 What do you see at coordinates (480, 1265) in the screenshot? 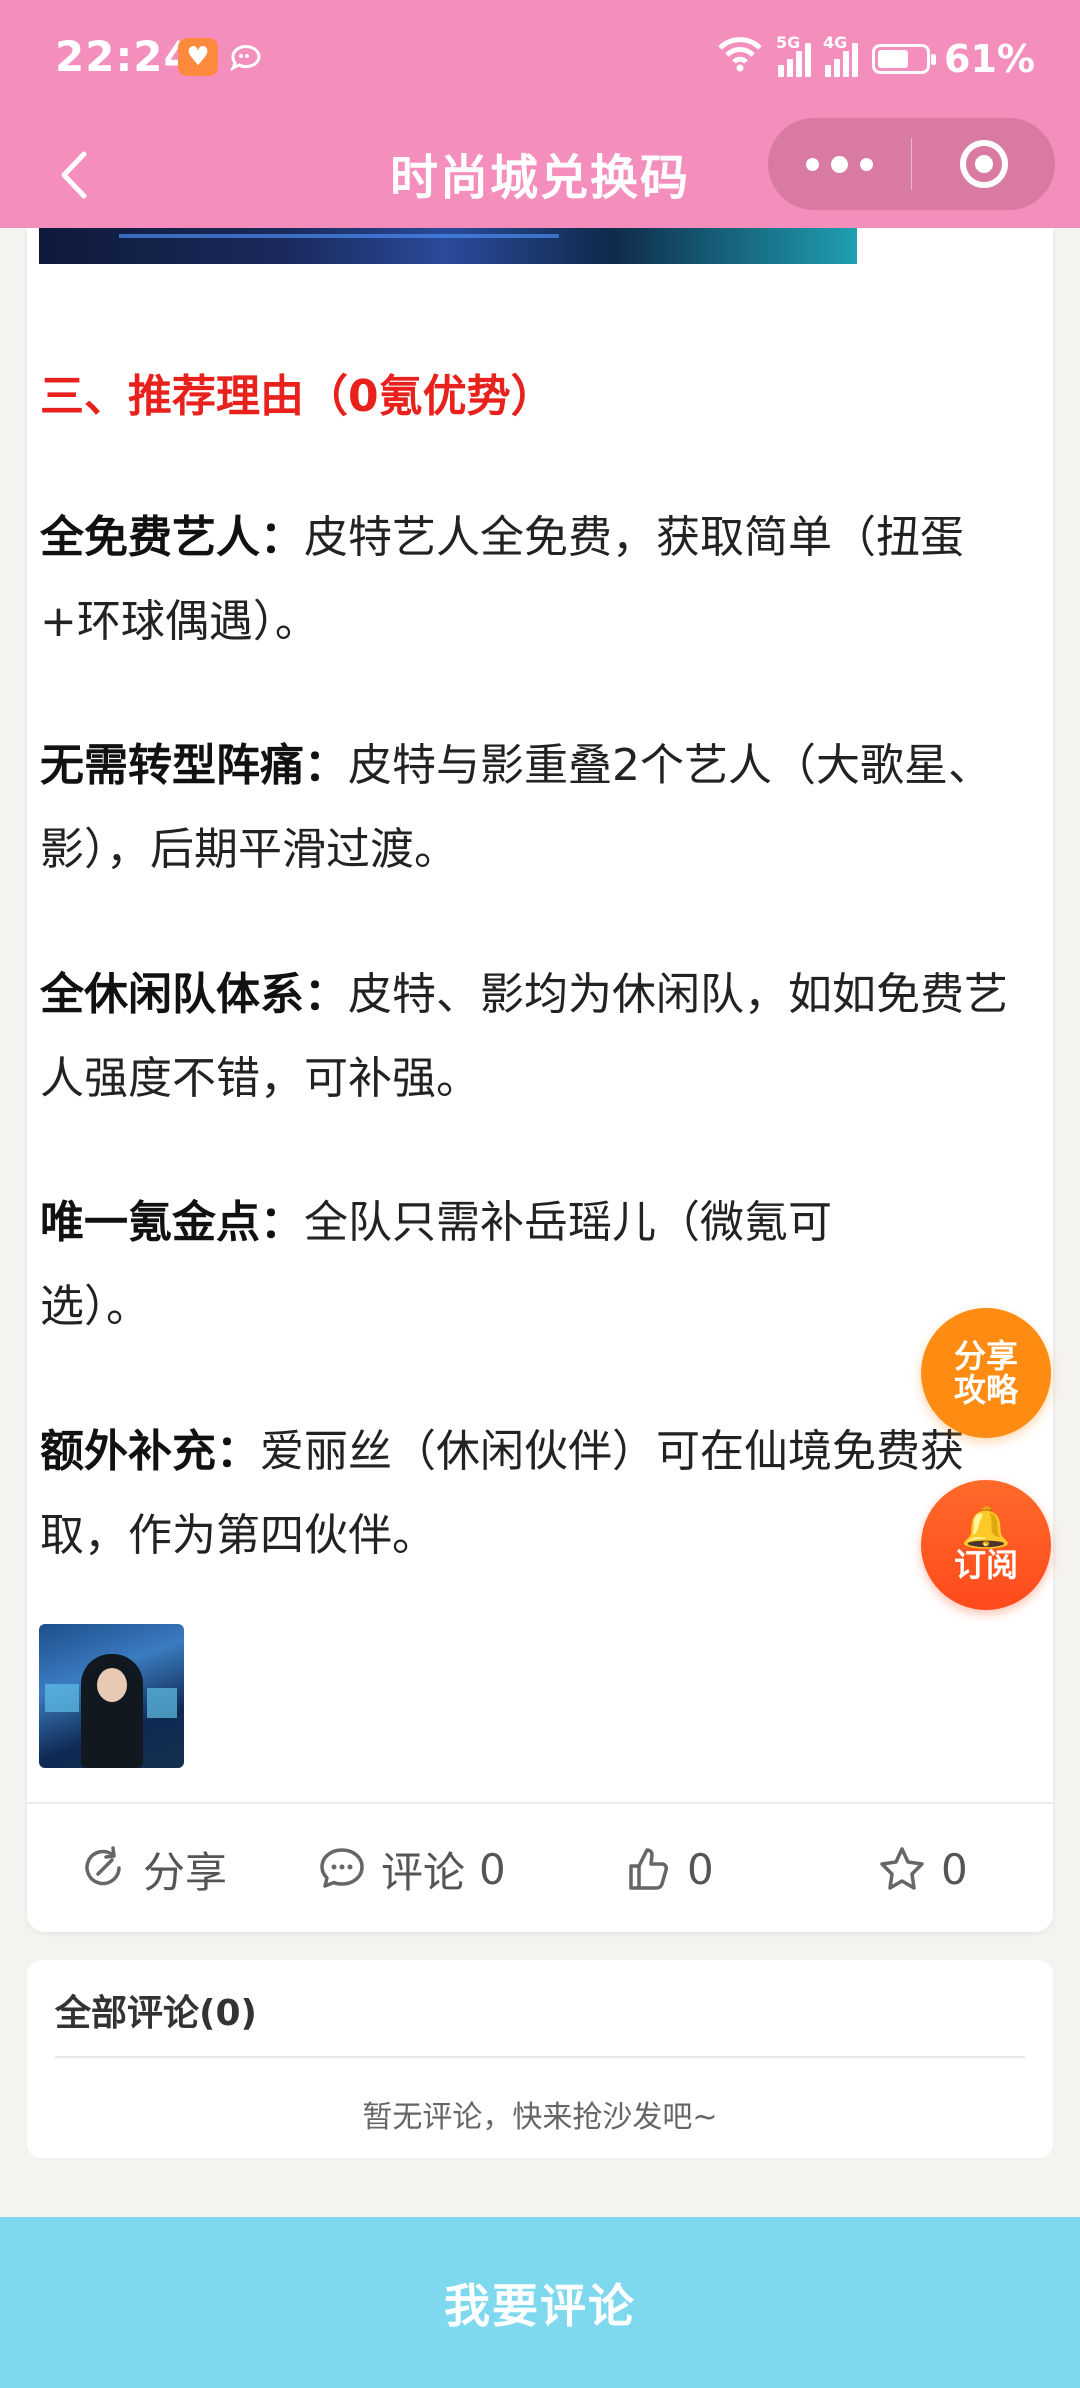
I see `paragraph-only-payment: 唯一氪金点：全队只需补岳瑶儿（微氪可选）。` at bounding box center [480, 1265].